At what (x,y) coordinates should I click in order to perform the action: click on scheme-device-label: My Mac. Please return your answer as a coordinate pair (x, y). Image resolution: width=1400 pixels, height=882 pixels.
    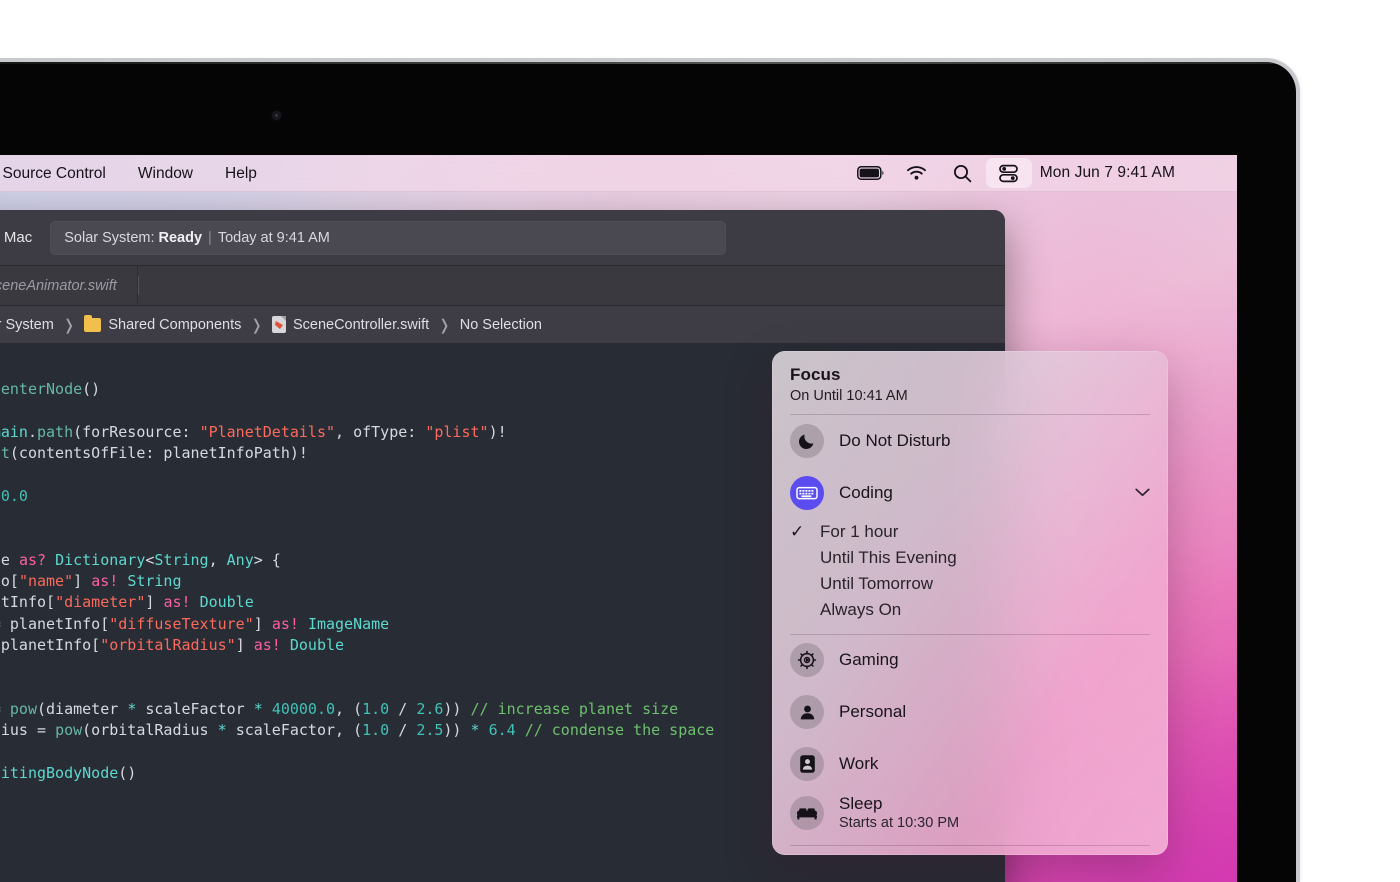
    Looking at the image, I should click on (16, 237).